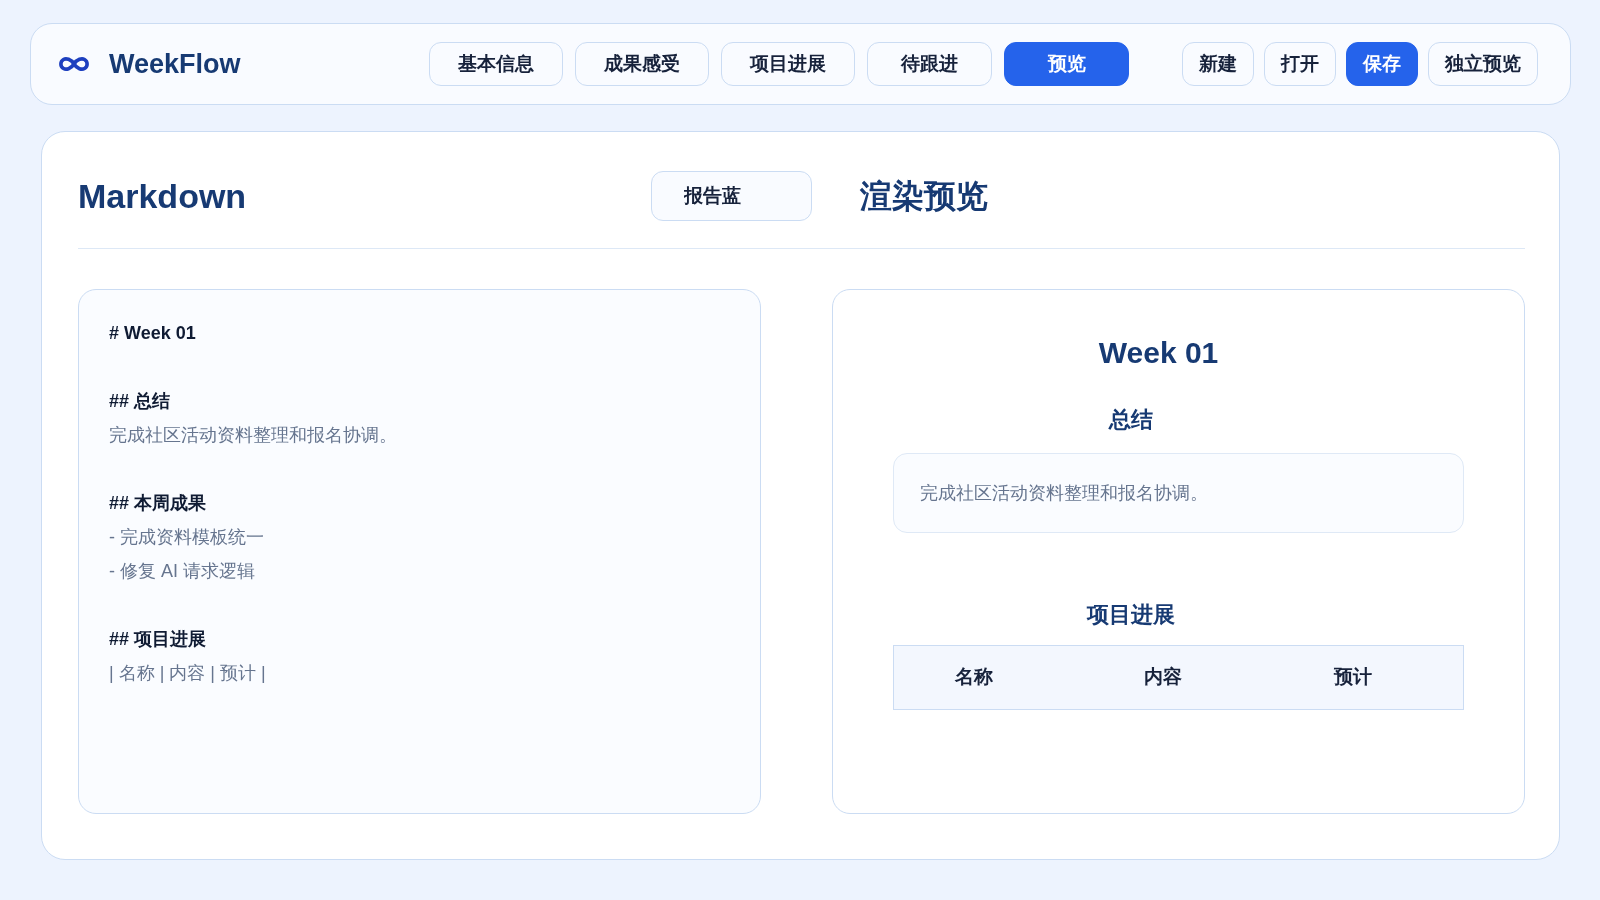 This screenshot has height=900, width=1600. I want to click on markdown-heading: ## 项目进展, so click(158, 639).